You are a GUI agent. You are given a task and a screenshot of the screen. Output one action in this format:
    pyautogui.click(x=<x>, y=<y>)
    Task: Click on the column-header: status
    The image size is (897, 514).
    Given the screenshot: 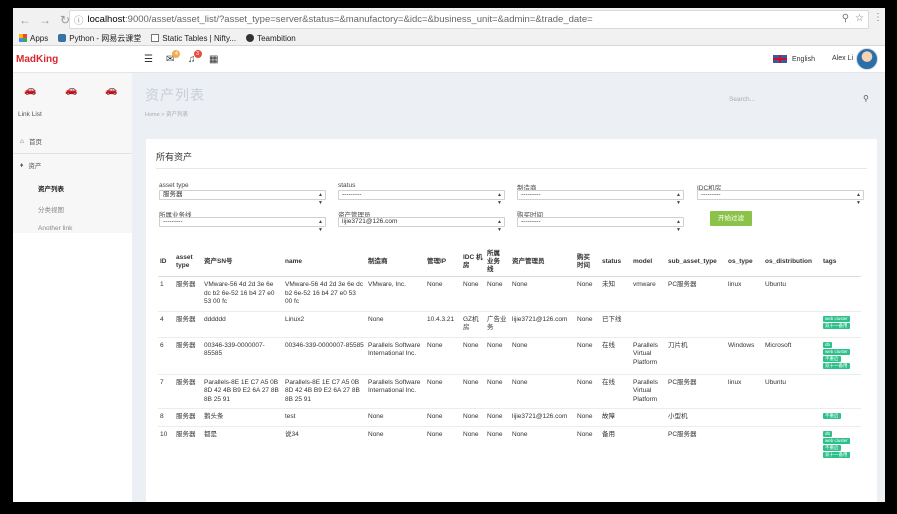 What is the action you would take?
    pyautogui.click(x=615, y=262)
    